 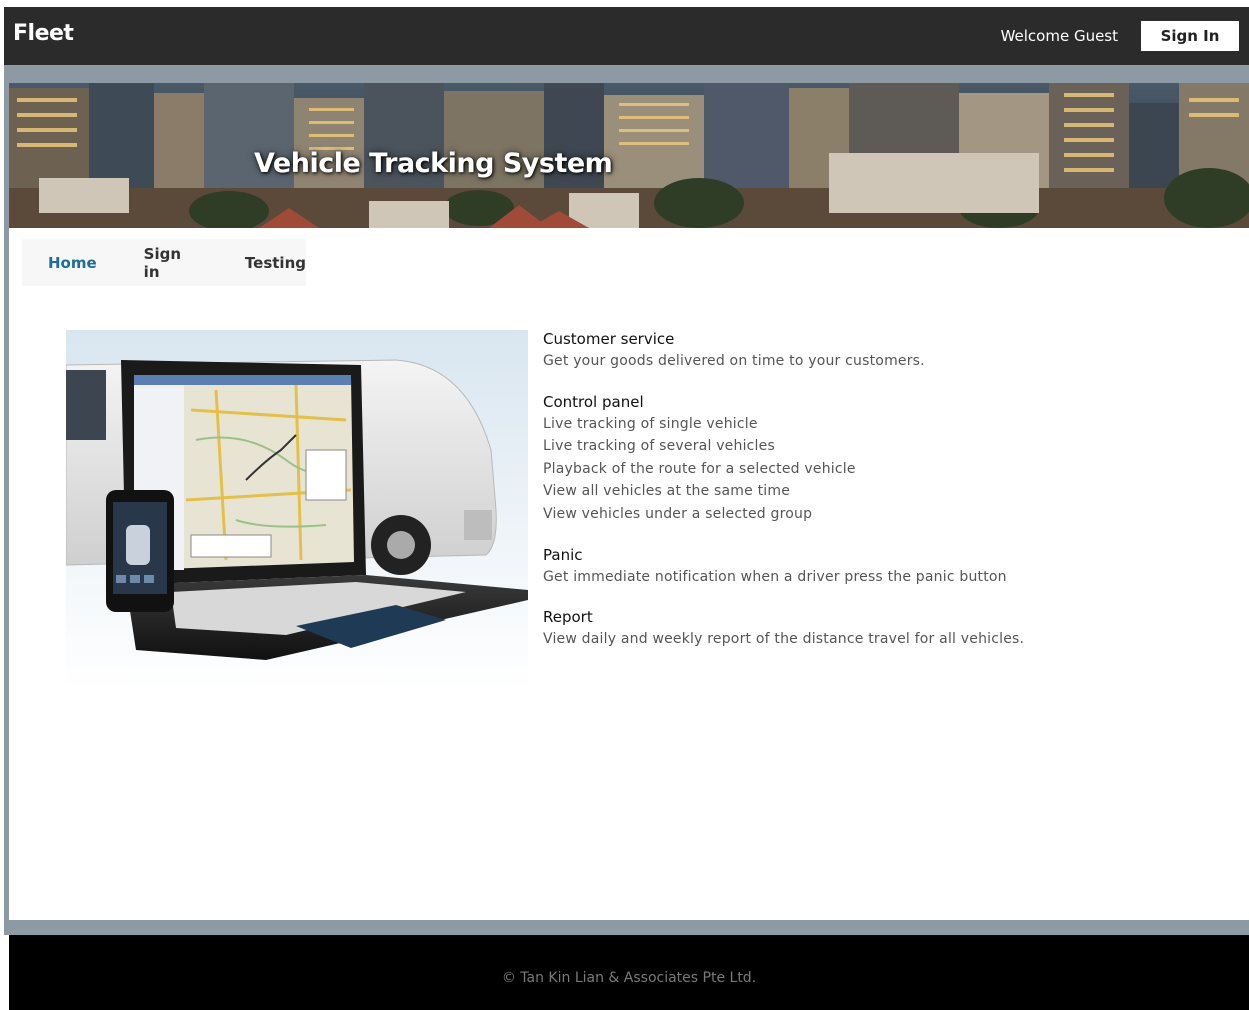 What do you see at coordinates (43, 33) in the screenshot?
I see `brand-logo: Fleet` at bounding box center [43, 33].